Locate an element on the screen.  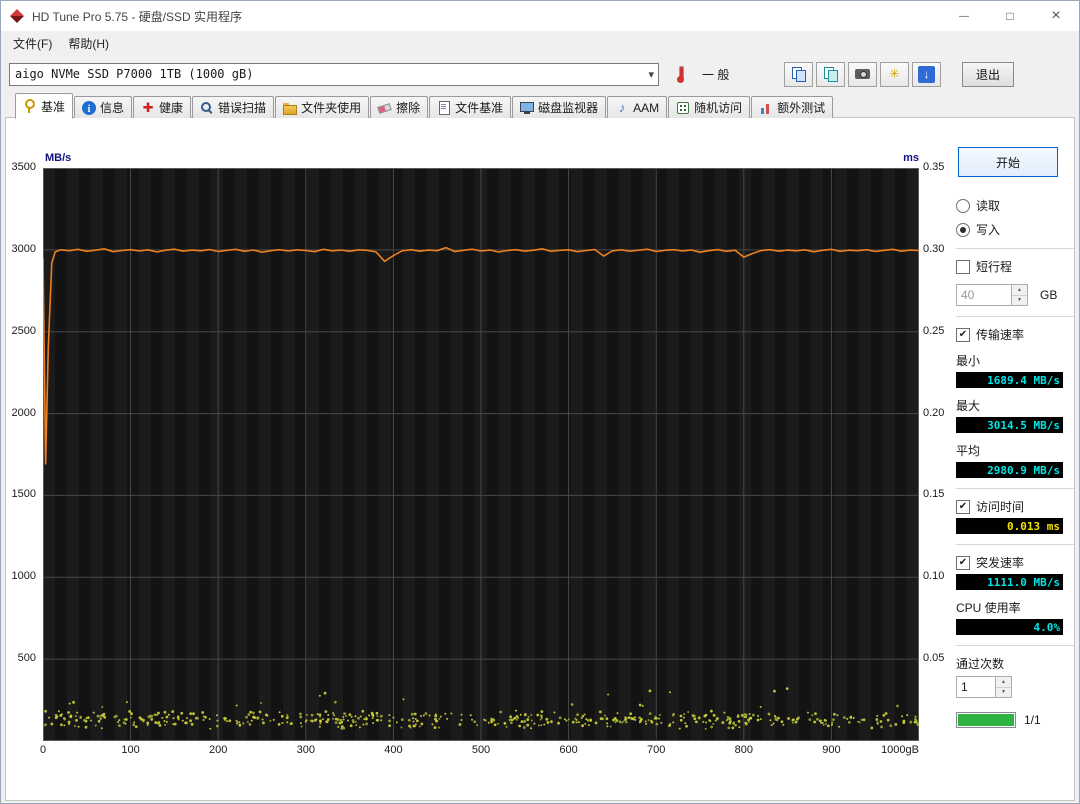
tab-erase: 擦除 is located at coordinates (399, 107).